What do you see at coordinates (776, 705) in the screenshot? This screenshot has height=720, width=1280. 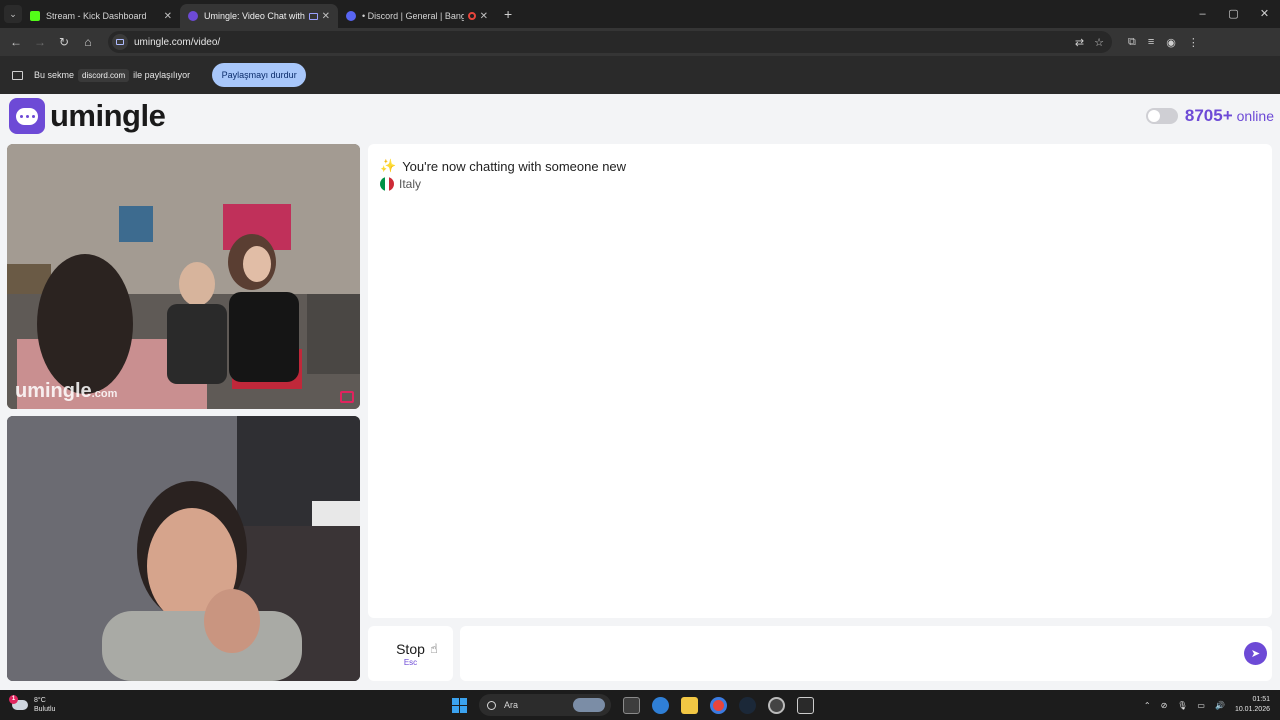 I see `obs-icon` at bounding box center [776, 705].